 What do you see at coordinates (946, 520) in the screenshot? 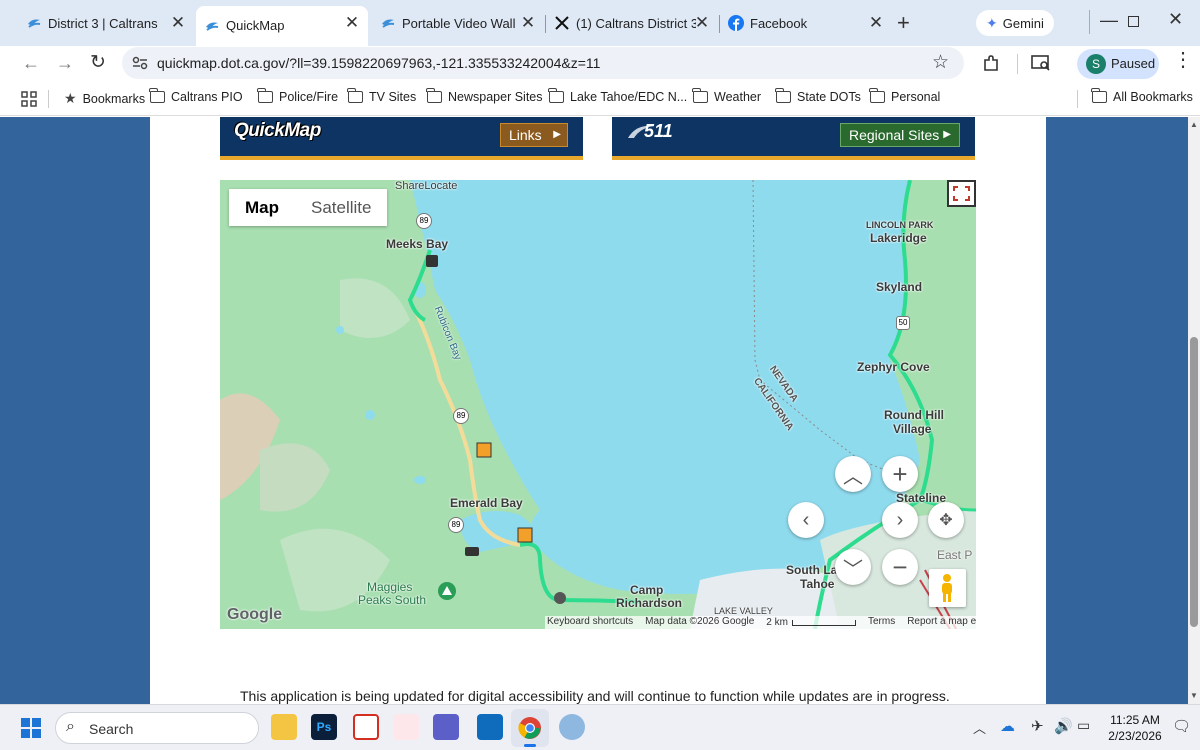
I see `move-camera-button: ✥` at bounding box center [946, 520].